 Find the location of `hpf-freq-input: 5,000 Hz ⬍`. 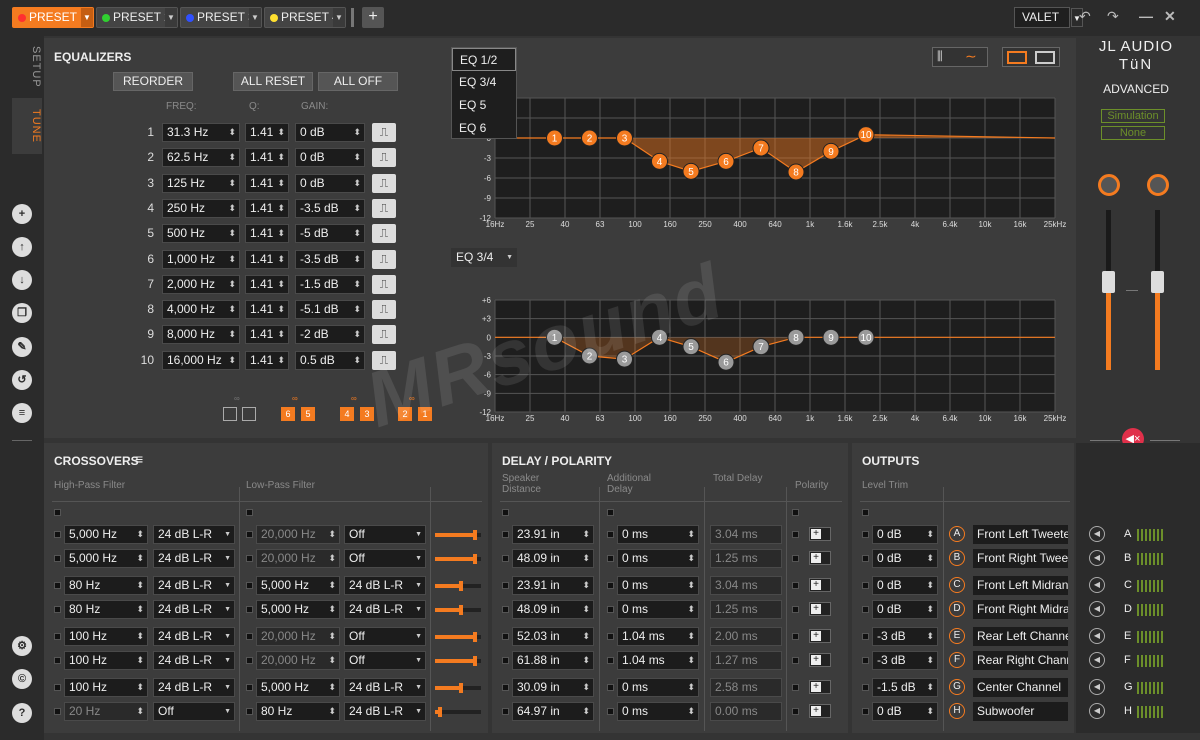

hpf-freq-input: 5,000 Hz ⬍ is located at coordinates (106, 558).